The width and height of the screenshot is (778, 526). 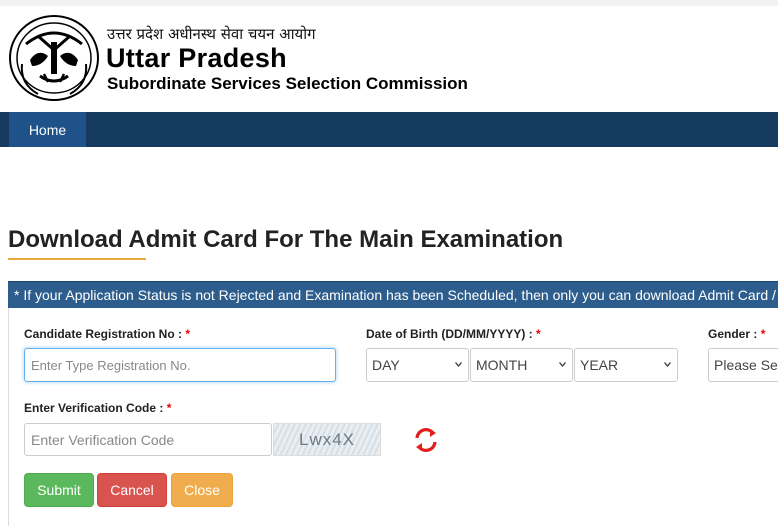 What do you see at coordinates (733, 334) in the screenshot?
I see `gender-label-text: Gender :` at bounding box center [733, 334].